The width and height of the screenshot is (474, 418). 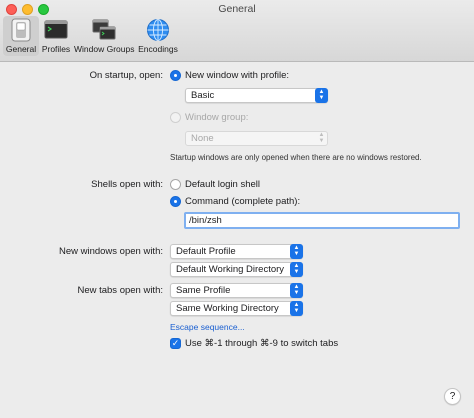 I want to click on new-tabs-label: New tabs open with:, so click(x=120, y=290).